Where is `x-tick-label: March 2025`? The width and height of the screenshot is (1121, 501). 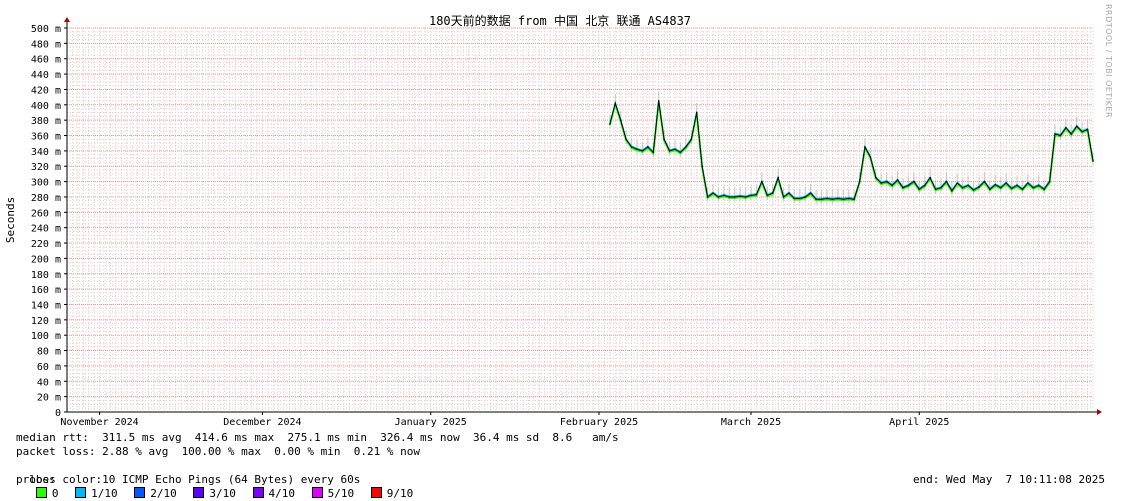 x-tick-label: March 2025 is located at coordinates (751, 422).